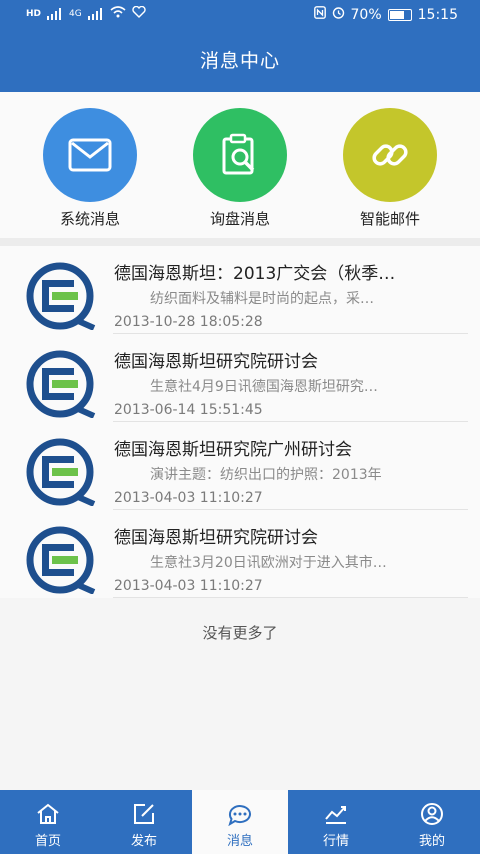 The width and height of the screenshot is (480, 854). Describe the element at coordinates (389, 219) in the screenshot. I see `category-label: 智能邮件` at that location.